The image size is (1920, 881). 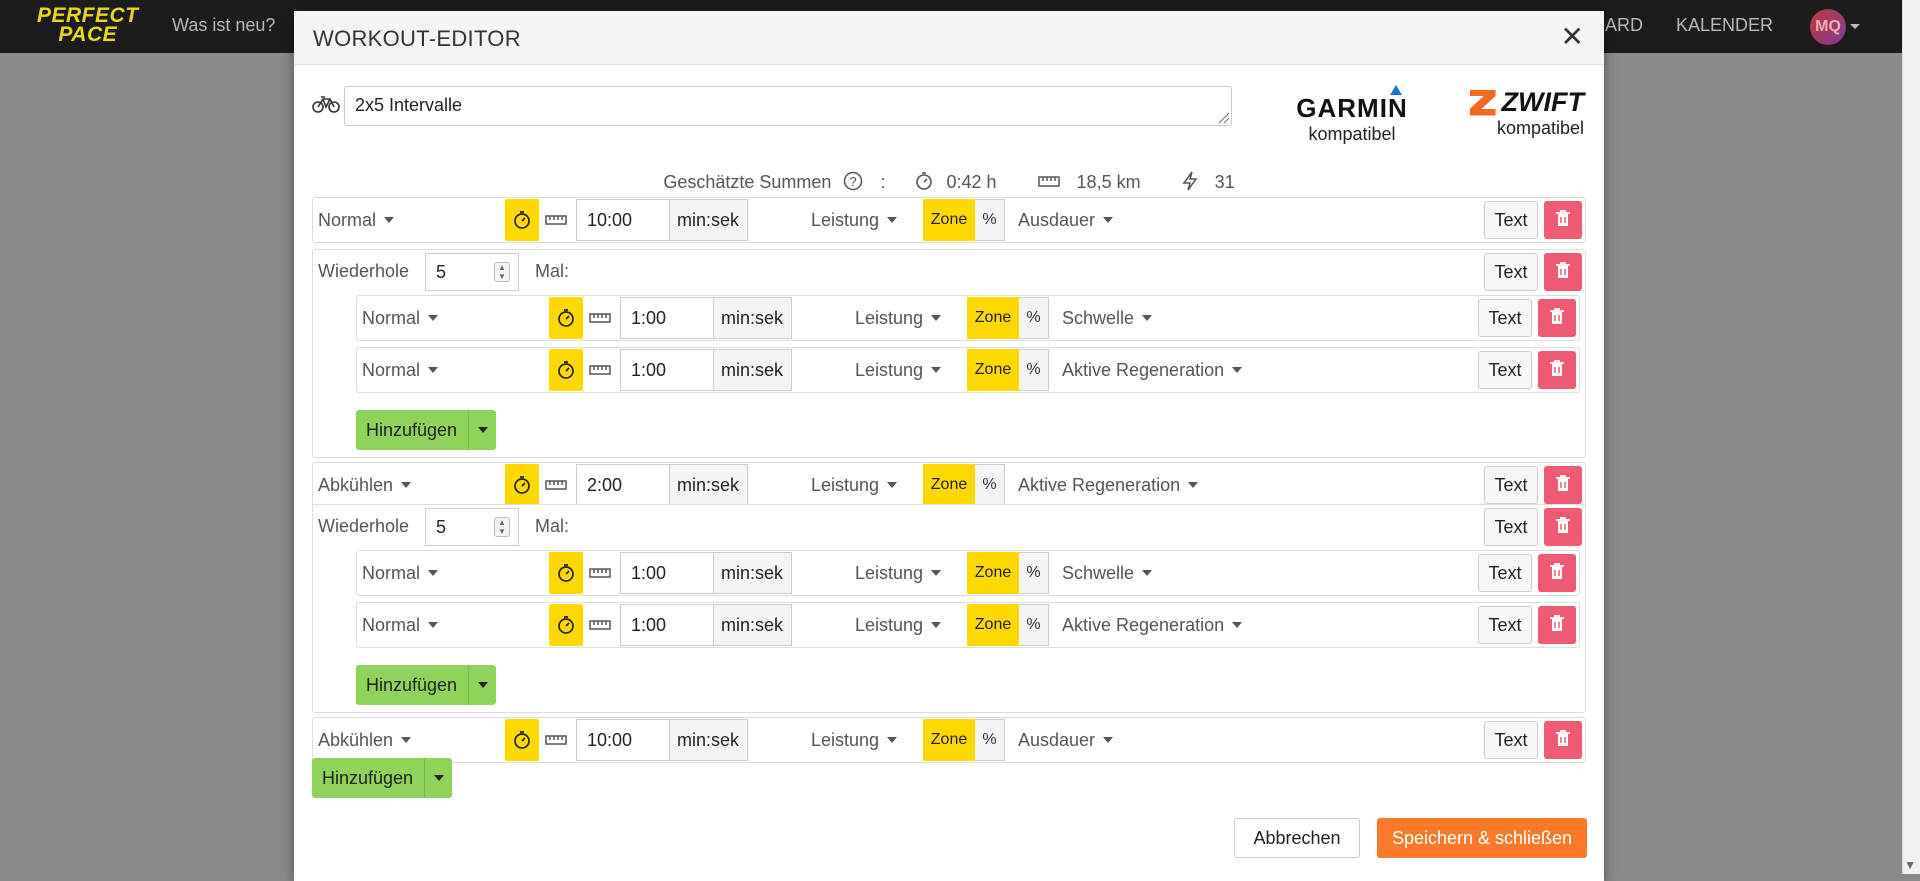 I want to click on save-and-close-button: Speichern & schließen, so click(x=1482, y=838).